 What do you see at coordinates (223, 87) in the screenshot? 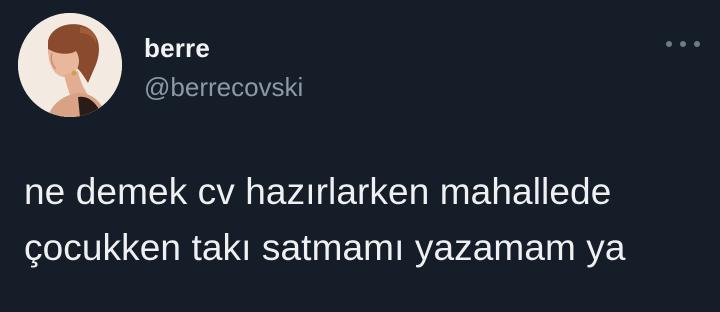
I see `author-handle: @berrecovski` at bounding box center [223, 87].